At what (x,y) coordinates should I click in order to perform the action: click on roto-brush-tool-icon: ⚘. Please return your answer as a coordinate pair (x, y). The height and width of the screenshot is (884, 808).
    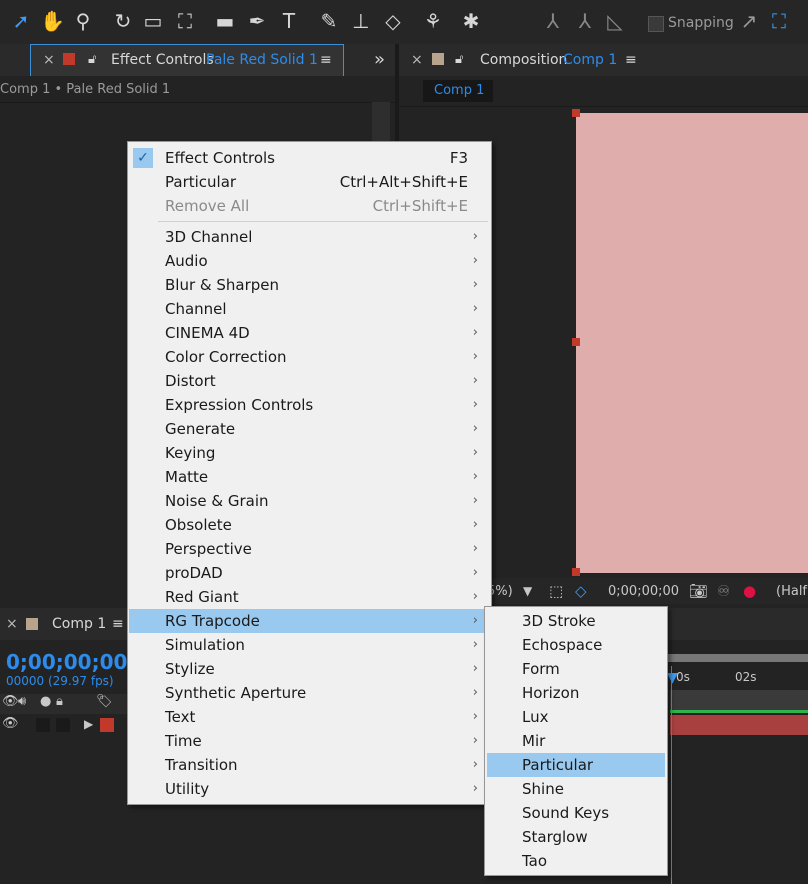
    Looking at the image, I should click on (433, 21).